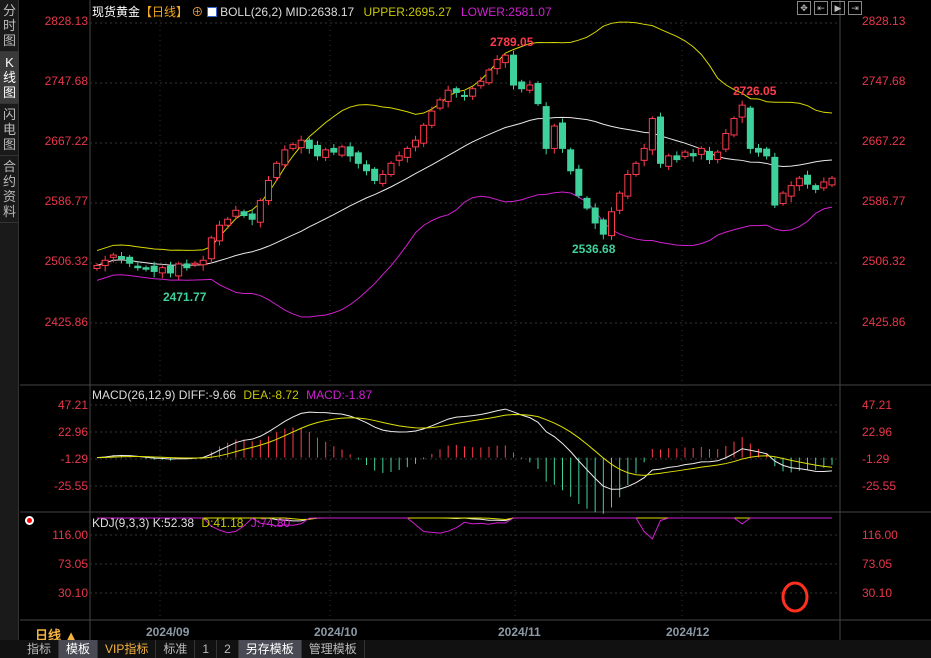  I want to click on price-tick: 2425.86, so click(66, 322).